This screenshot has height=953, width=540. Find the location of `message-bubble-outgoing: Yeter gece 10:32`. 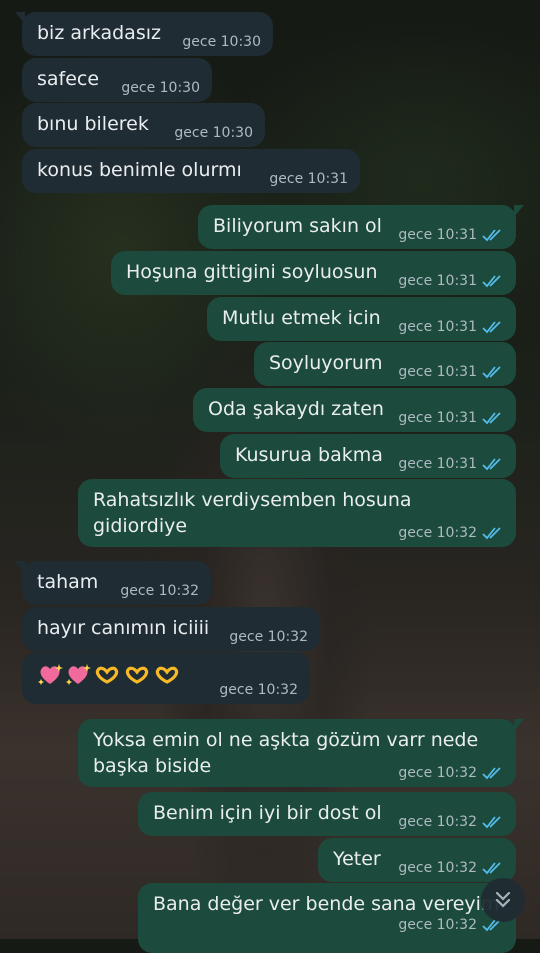

message-bubble-outgoing: Yeter gece 10:32 is located at coordinates (417, 860).